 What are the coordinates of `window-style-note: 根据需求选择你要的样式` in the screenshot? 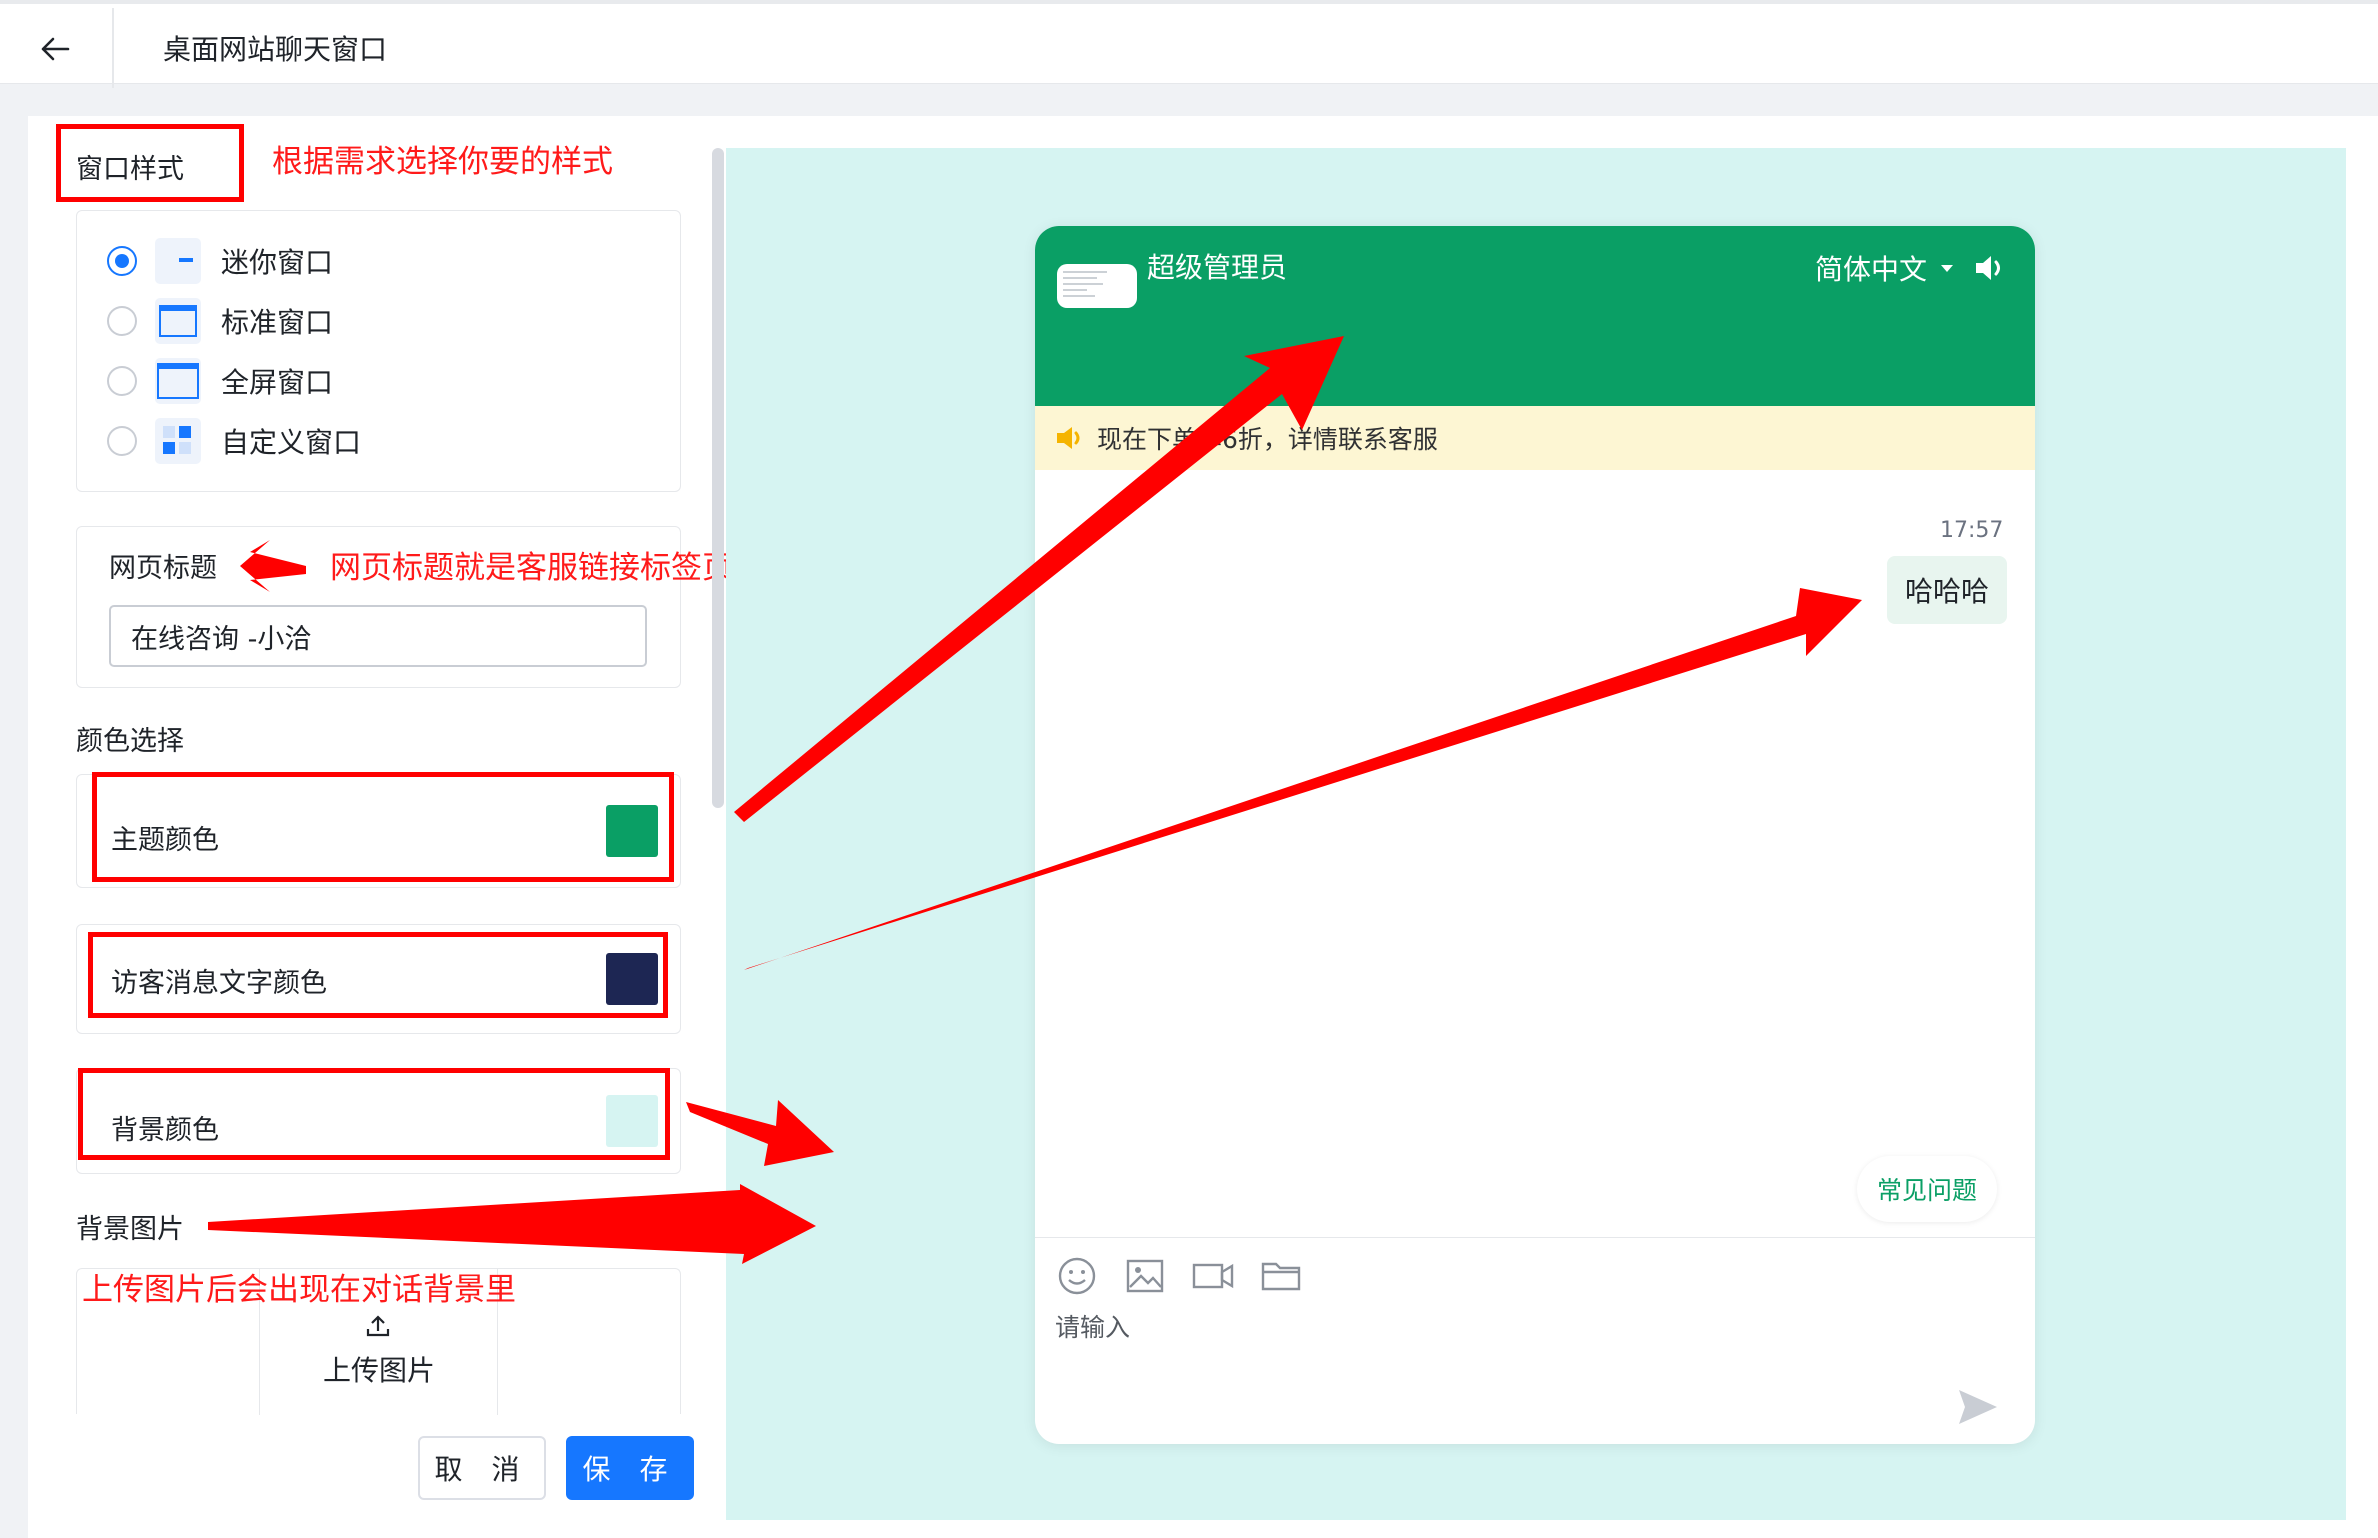 It's located at (442, 162).